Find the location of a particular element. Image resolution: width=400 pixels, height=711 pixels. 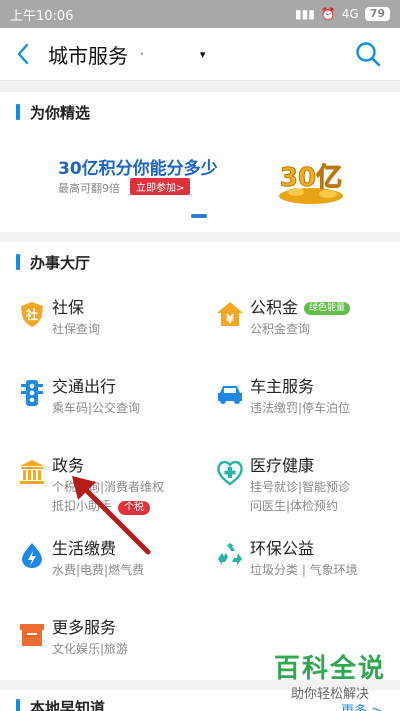

government-building-icon is located at coordinates (32, 472).